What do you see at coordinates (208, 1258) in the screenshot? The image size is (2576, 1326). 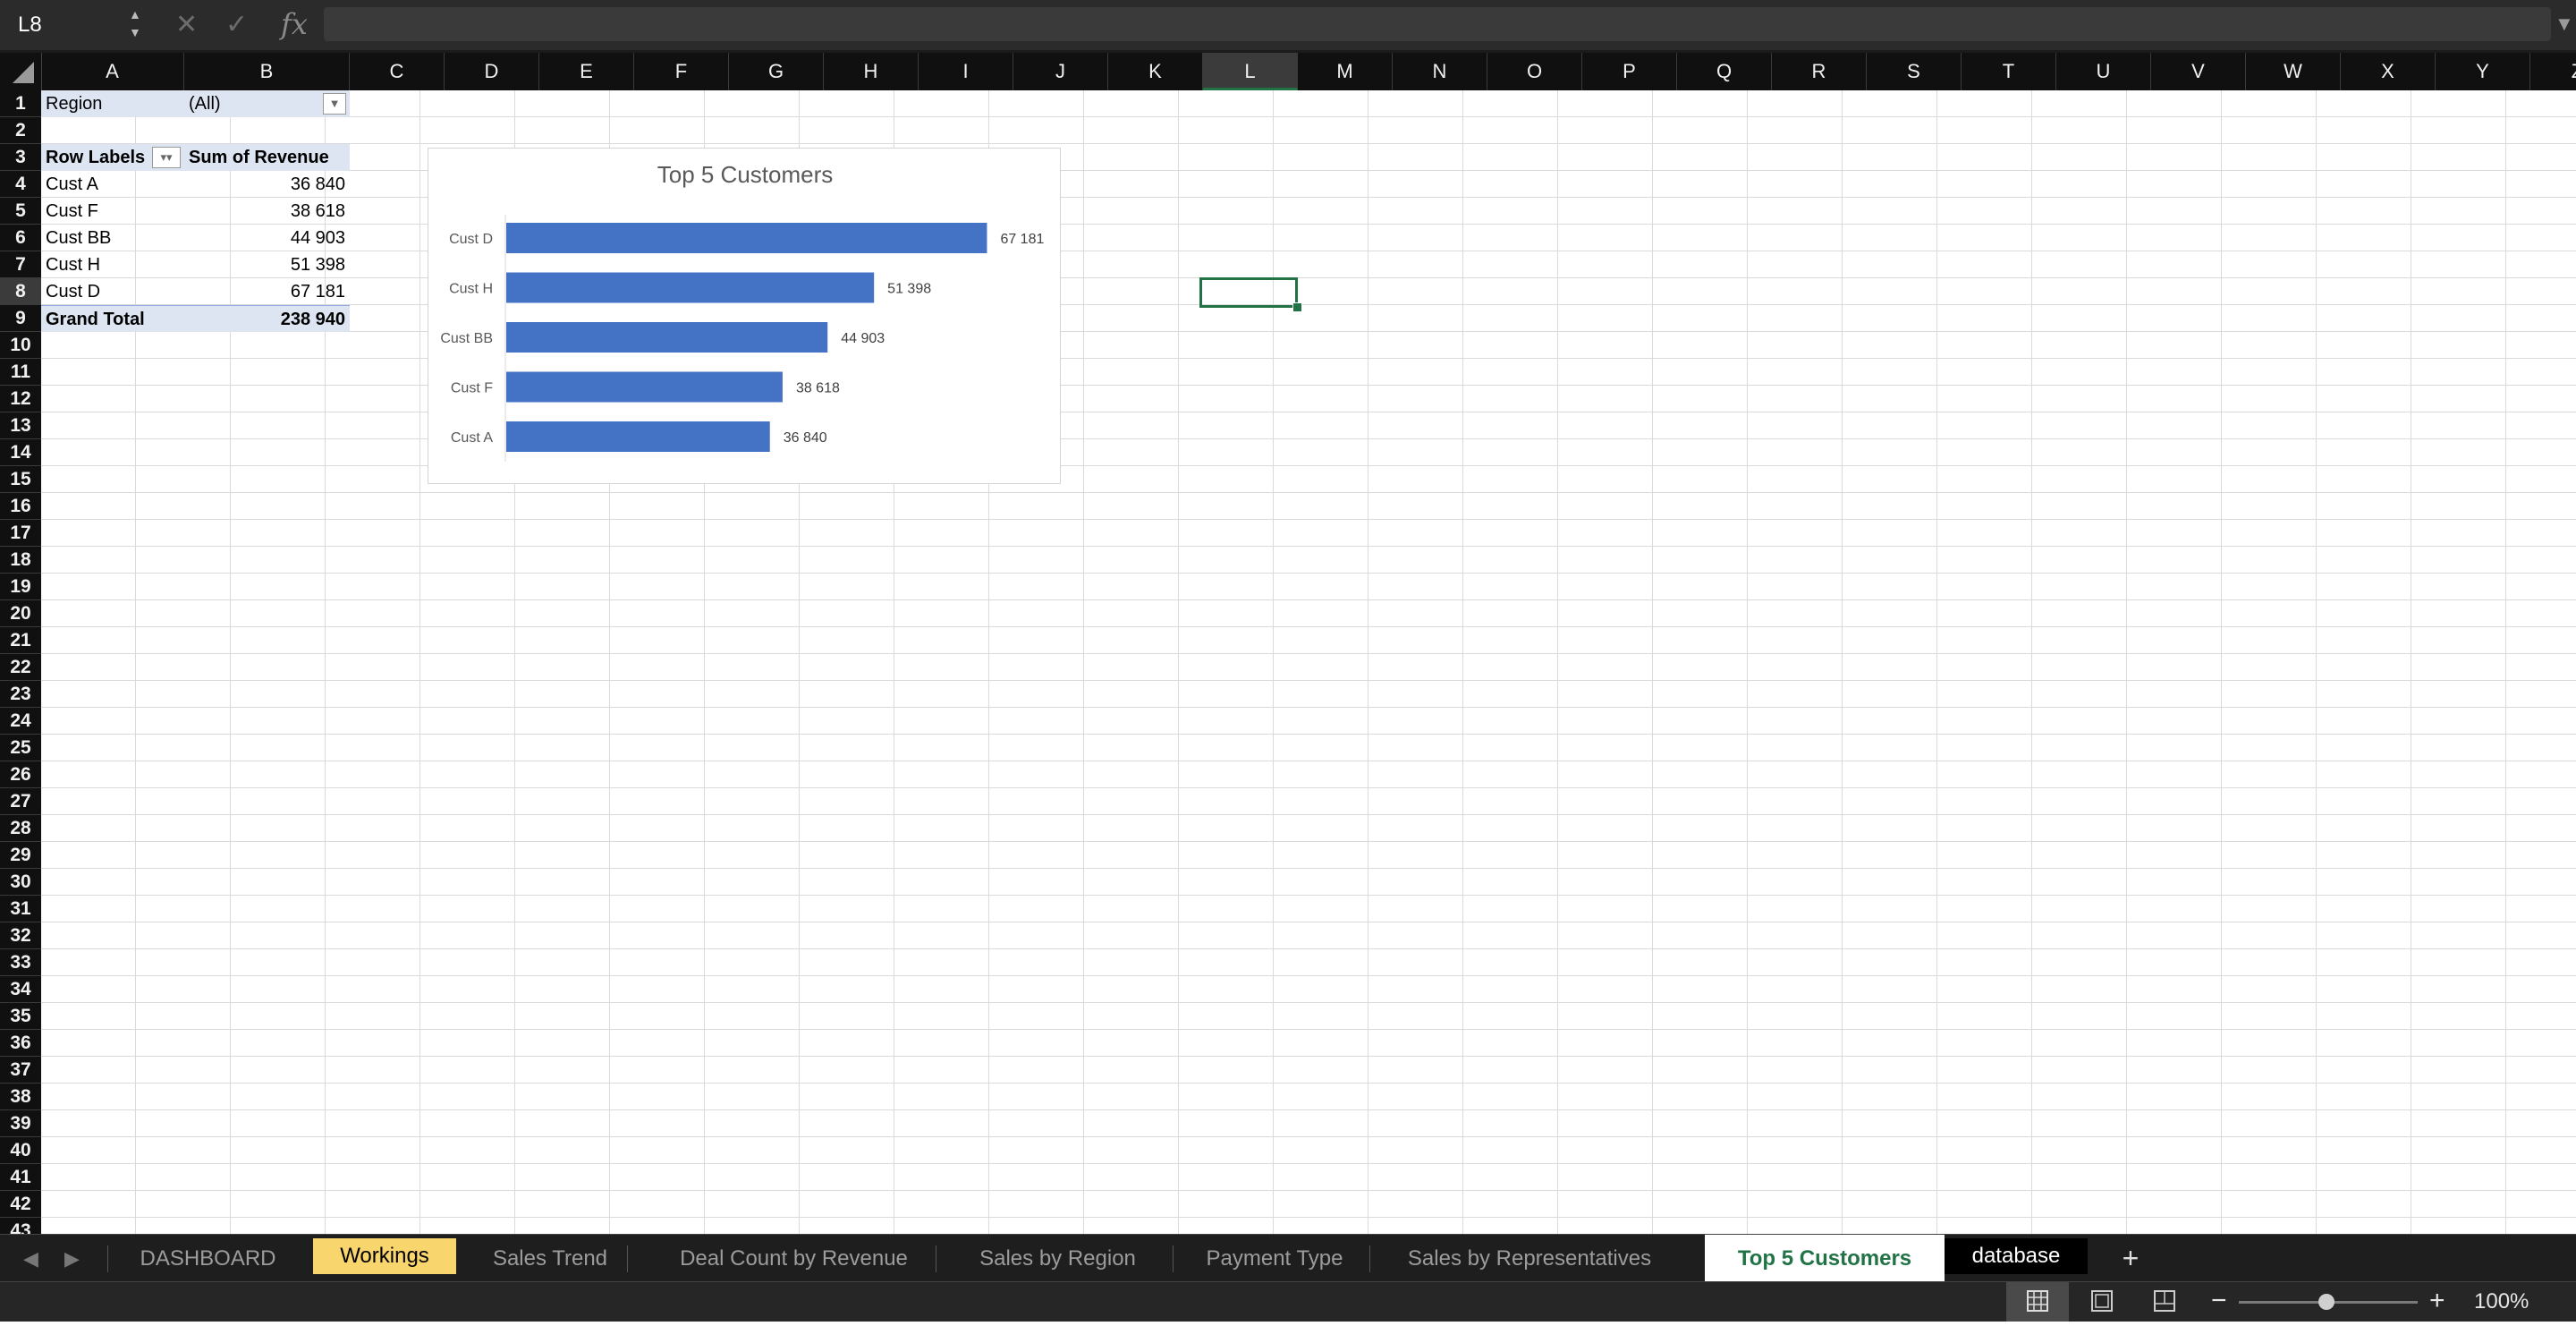 I see `sheet-tab: DASHBOARD` at bounding box center [208, 1258].